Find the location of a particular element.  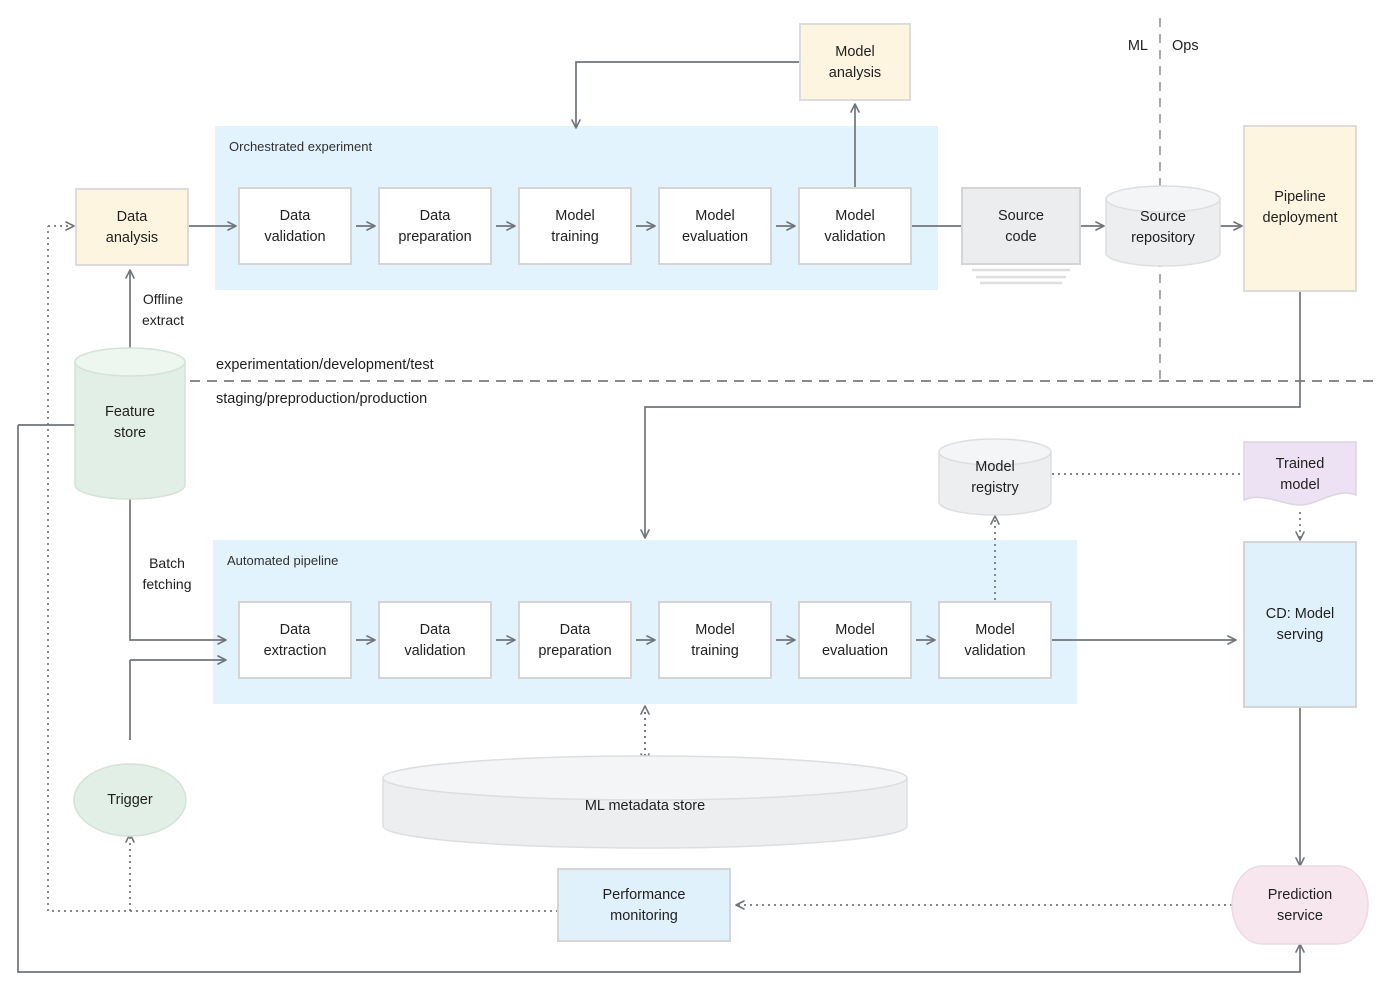

node-label-data-analysis-line1: Data is located at coordinates (133, 217).